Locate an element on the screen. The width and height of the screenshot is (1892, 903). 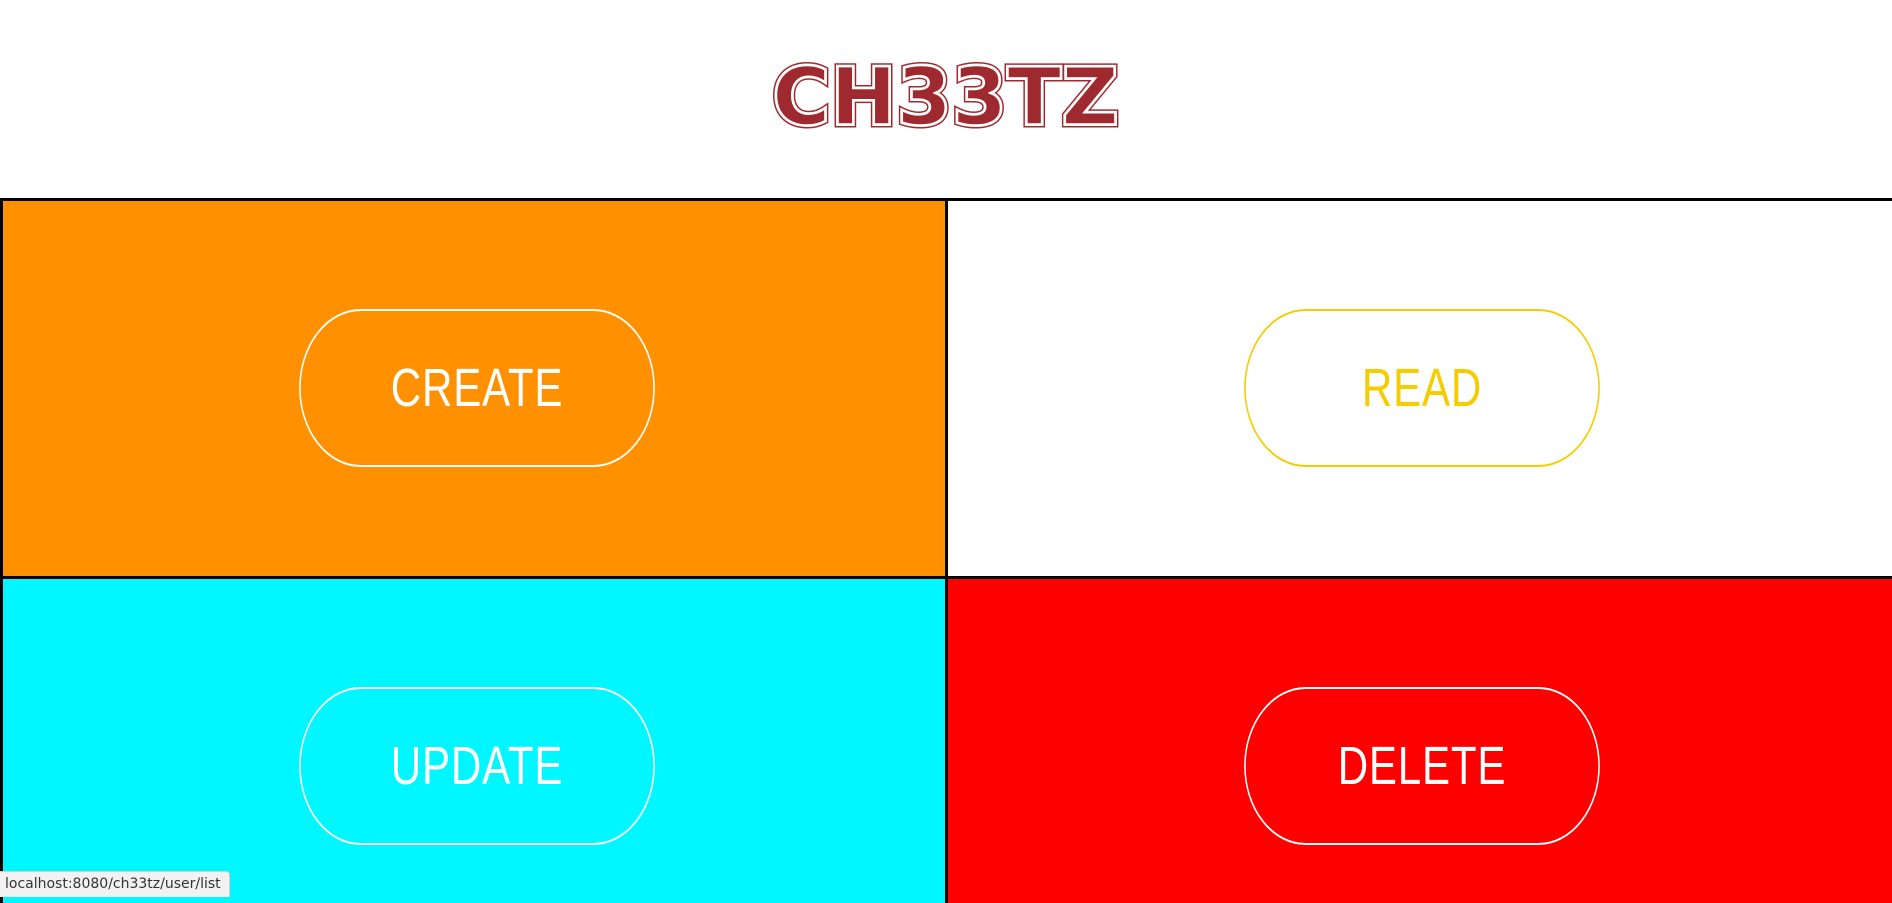
create-button: CREATE is located at coordinates (477, 388).